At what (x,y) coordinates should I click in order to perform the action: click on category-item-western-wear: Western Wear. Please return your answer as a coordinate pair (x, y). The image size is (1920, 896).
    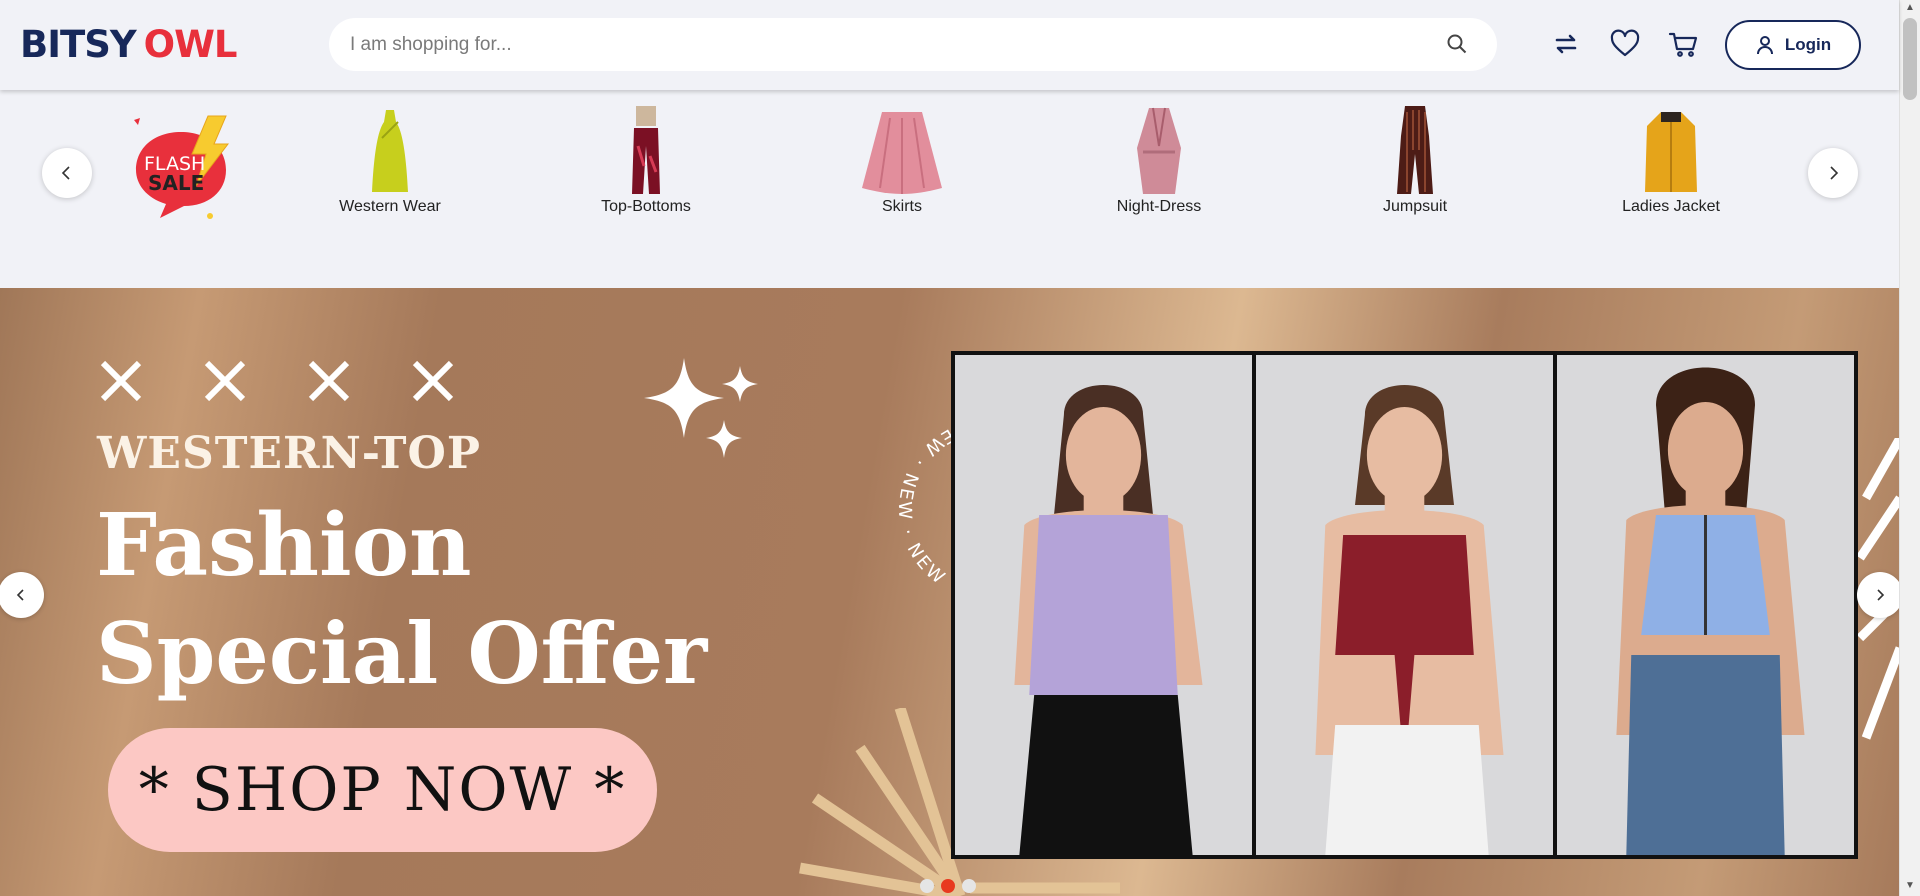
    Looking at the image, I should click on (390, 162).